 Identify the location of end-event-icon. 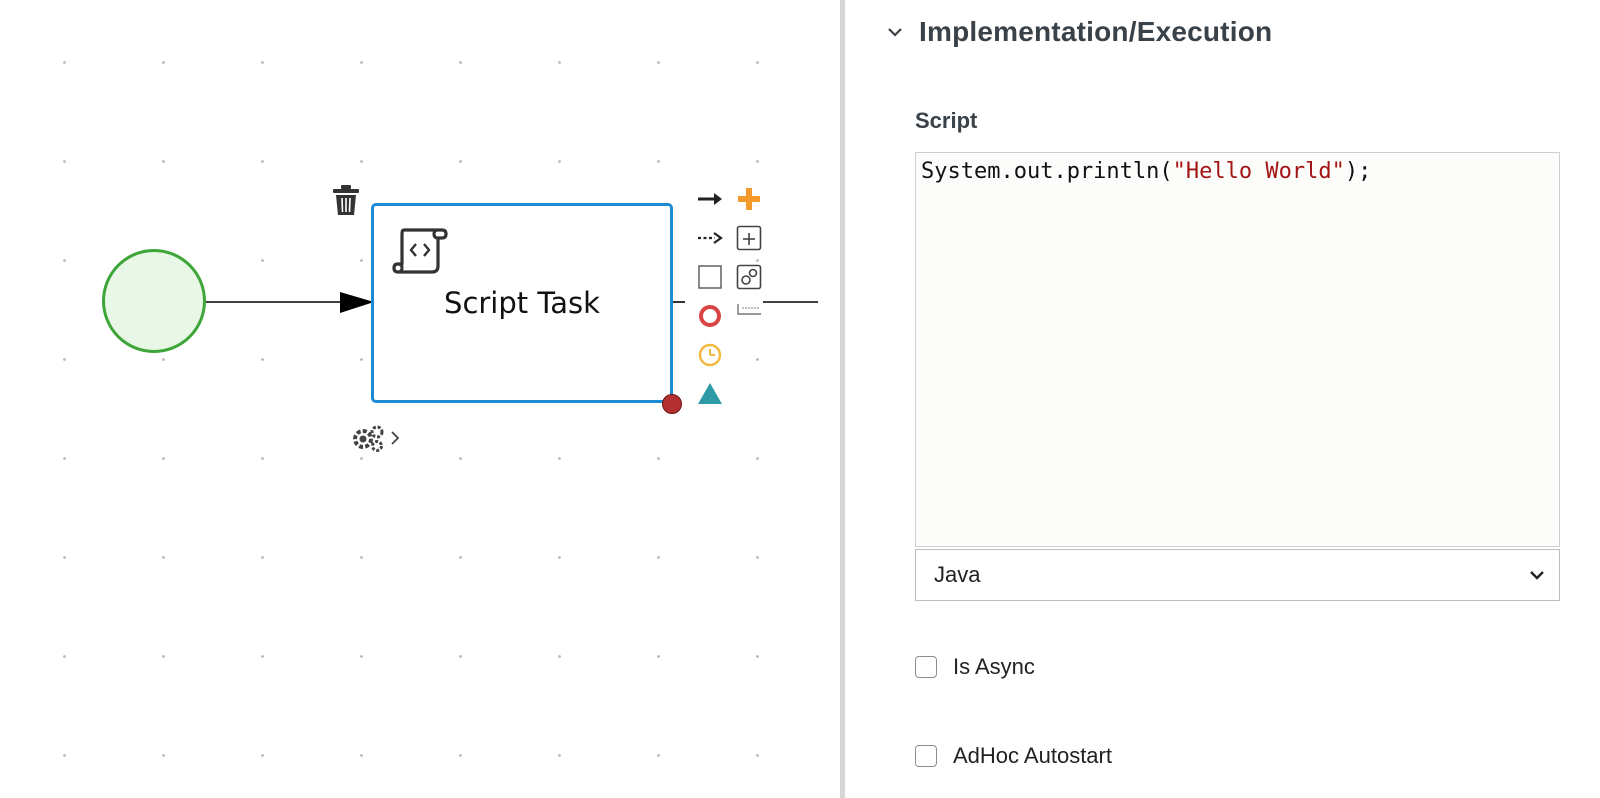
(710, 316).